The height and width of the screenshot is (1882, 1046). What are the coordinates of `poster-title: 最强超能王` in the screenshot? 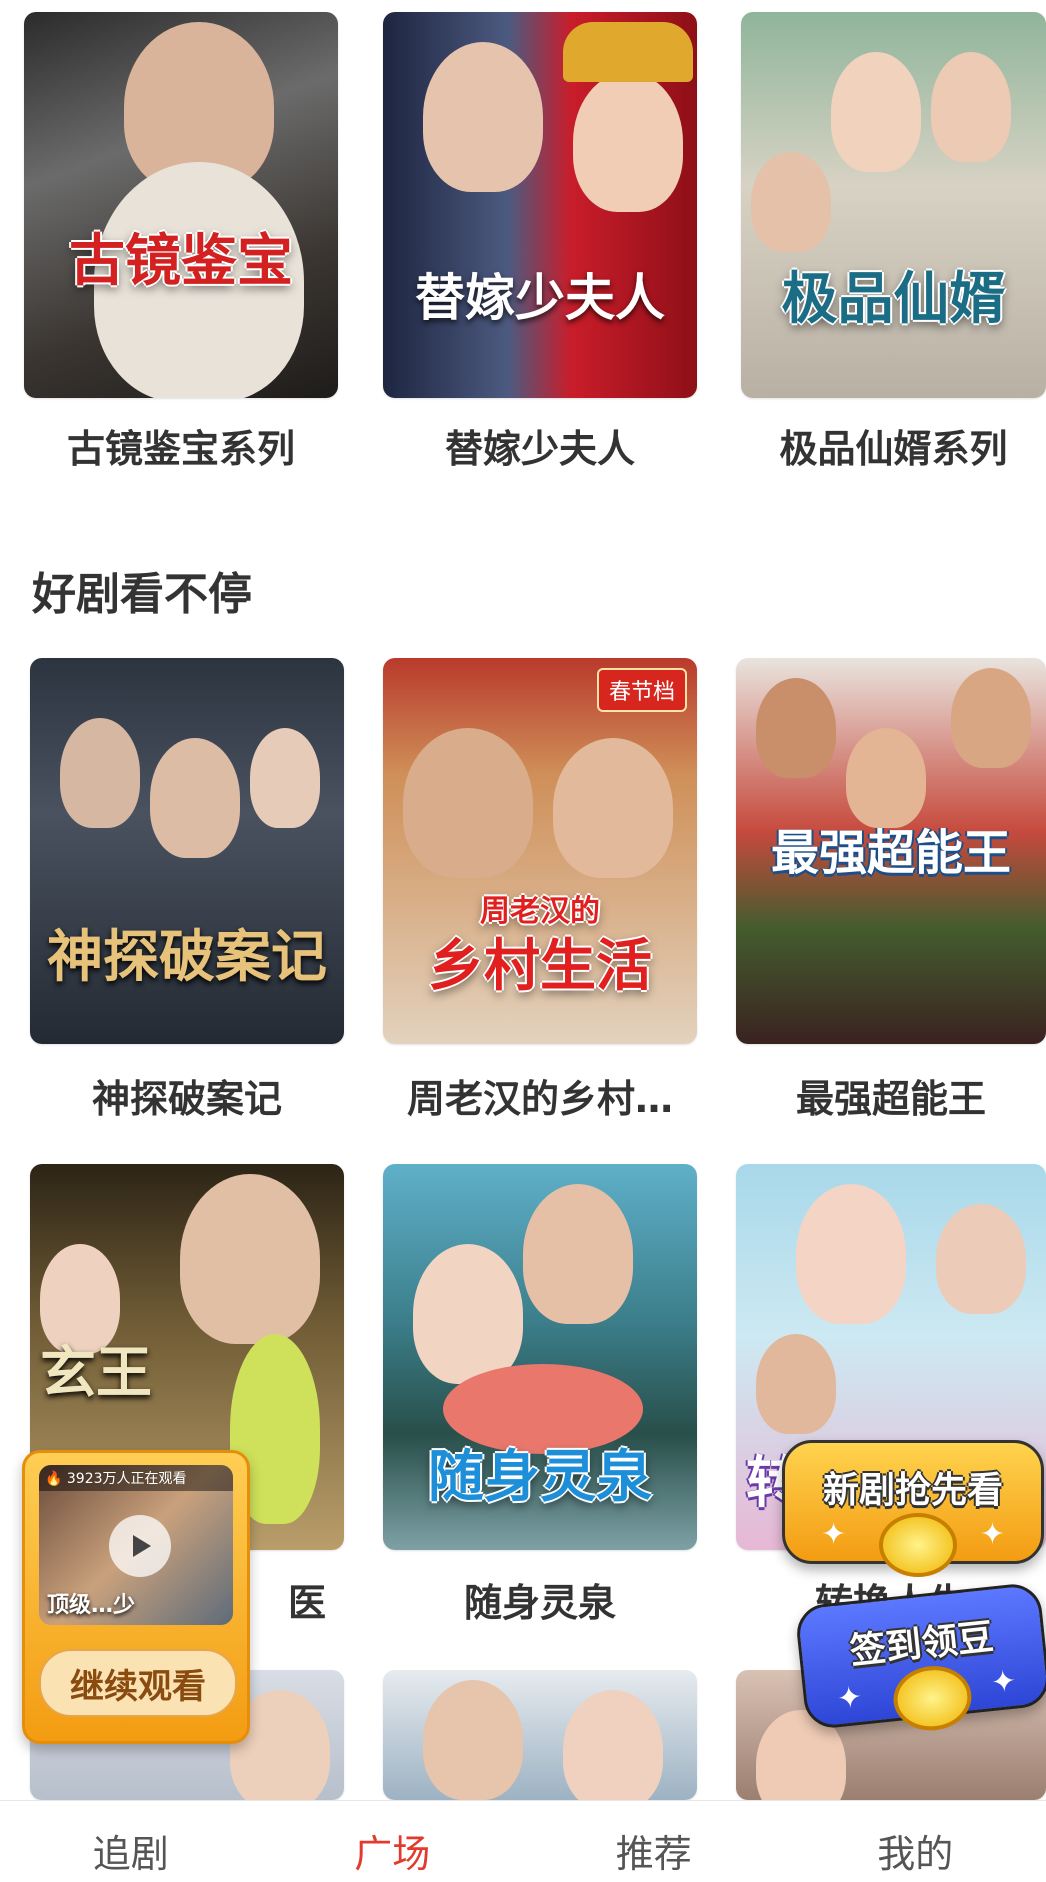 It's located at (891, 853).